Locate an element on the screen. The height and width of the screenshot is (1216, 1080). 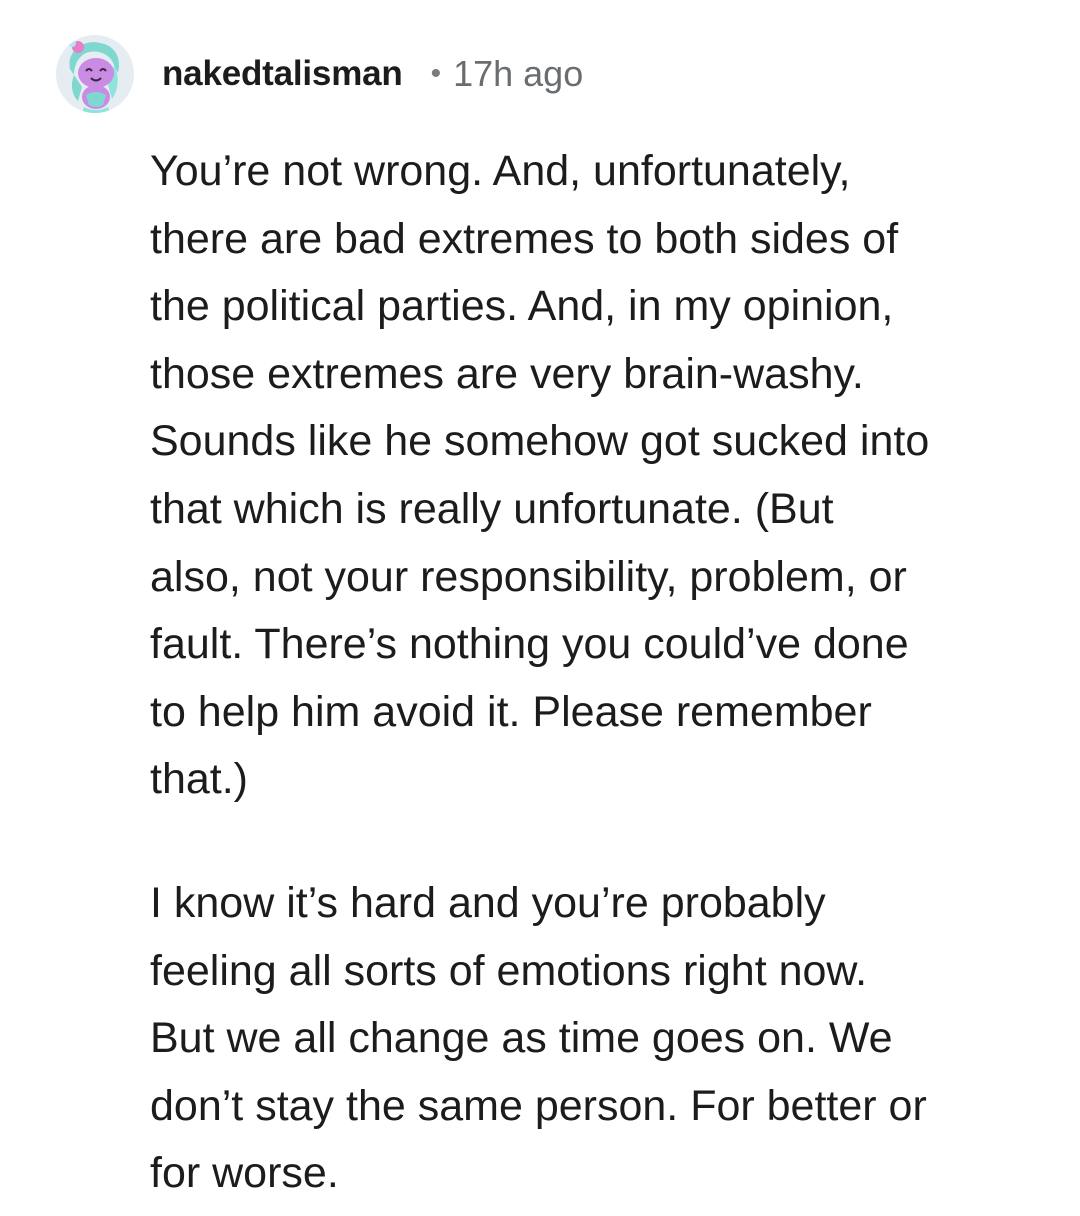
comment-timestamp: 17h ago is located at coordinates (518, 73).